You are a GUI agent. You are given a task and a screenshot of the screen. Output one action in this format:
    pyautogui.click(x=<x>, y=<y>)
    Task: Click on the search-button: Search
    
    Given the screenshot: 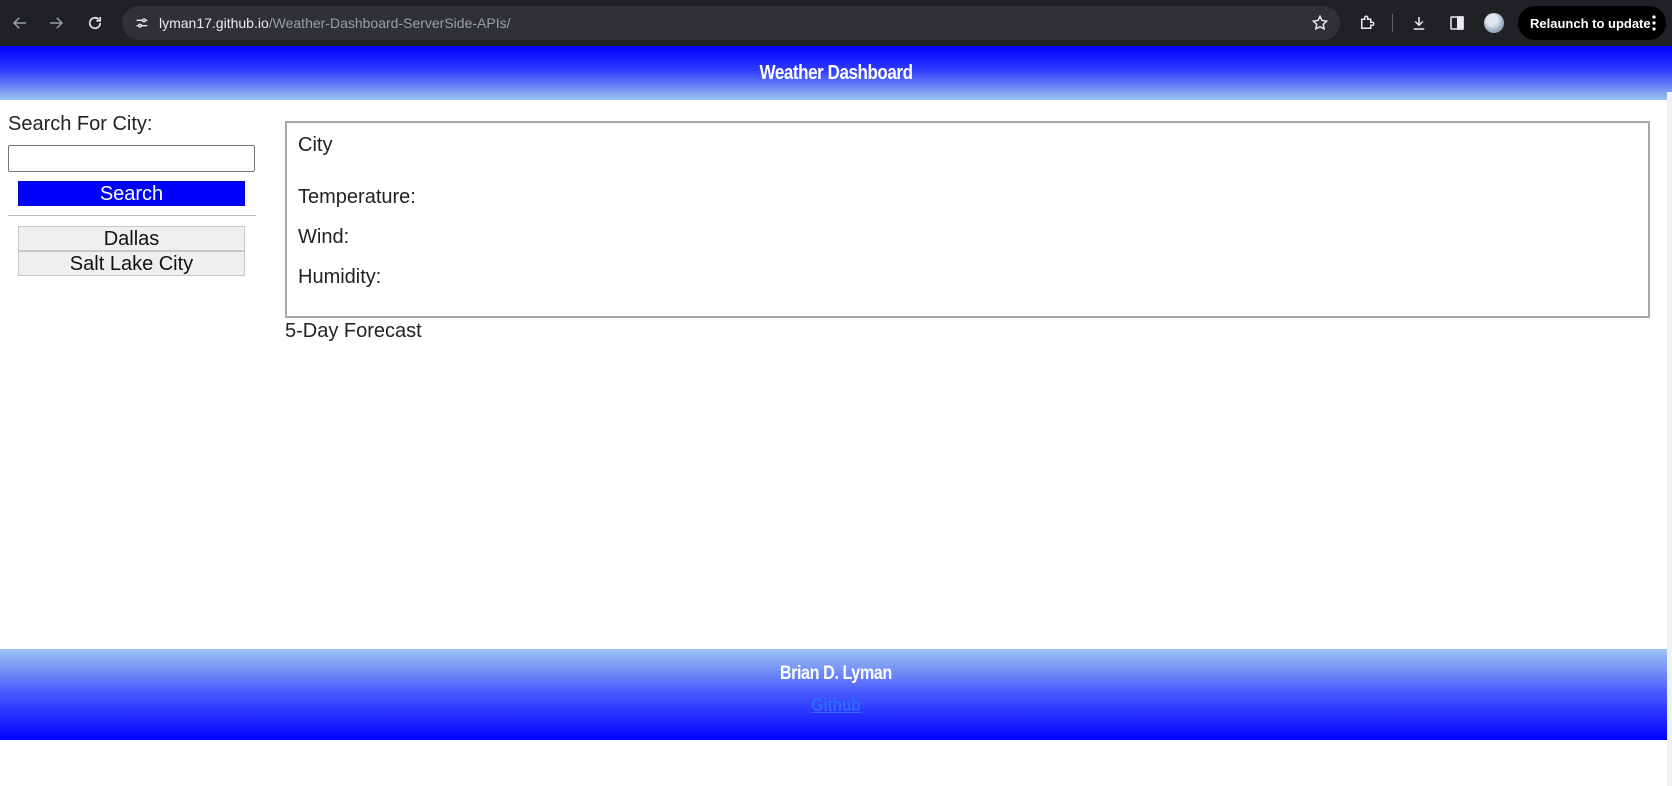 What is the action you would take?
    pyautogui.click(x=131, y=193)
    